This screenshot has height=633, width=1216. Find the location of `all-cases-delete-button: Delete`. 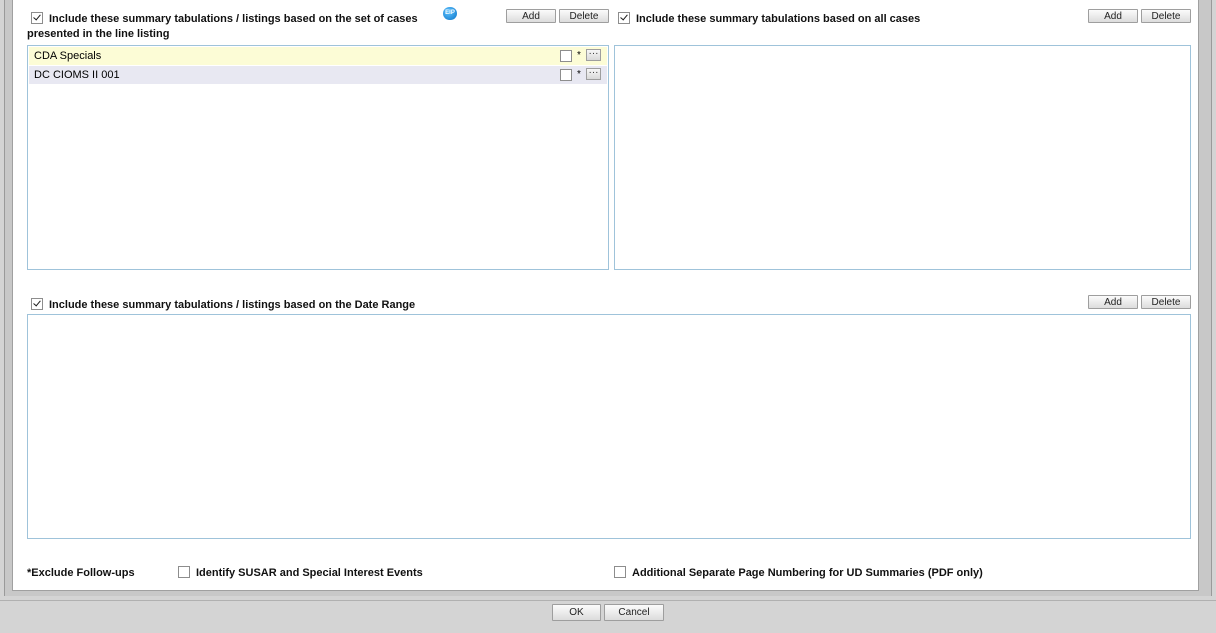

all-cases-delete-button: Delete is located at coordinates (1166, 16).